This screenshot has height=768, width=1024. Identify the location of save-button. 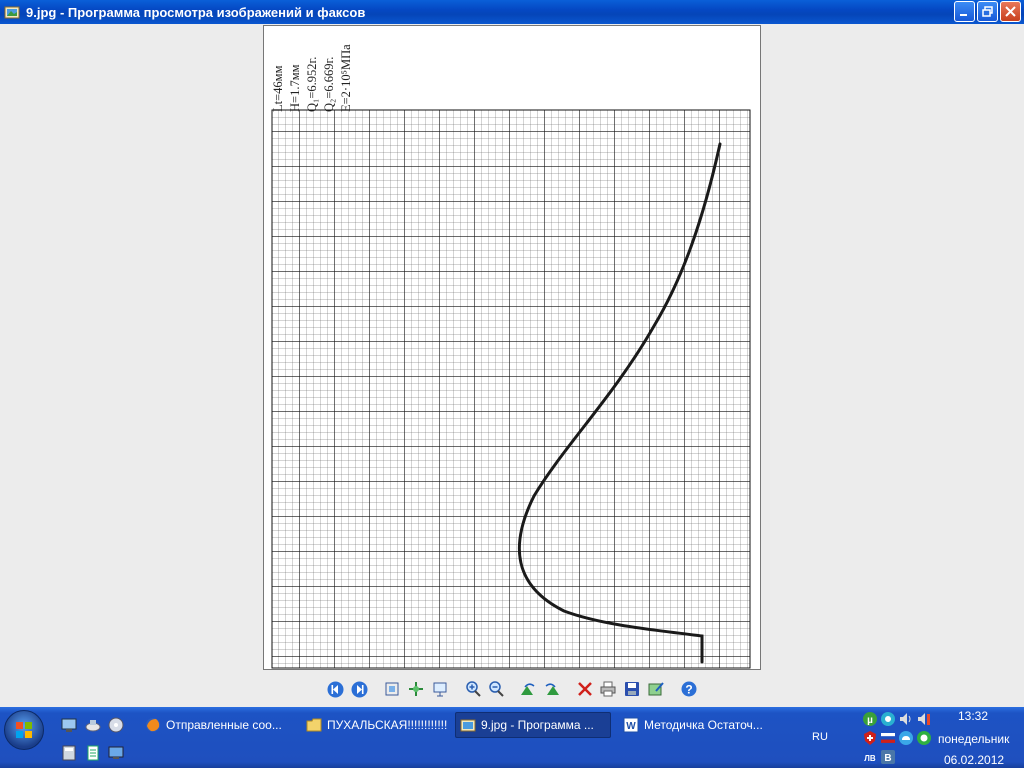
(632, 689).